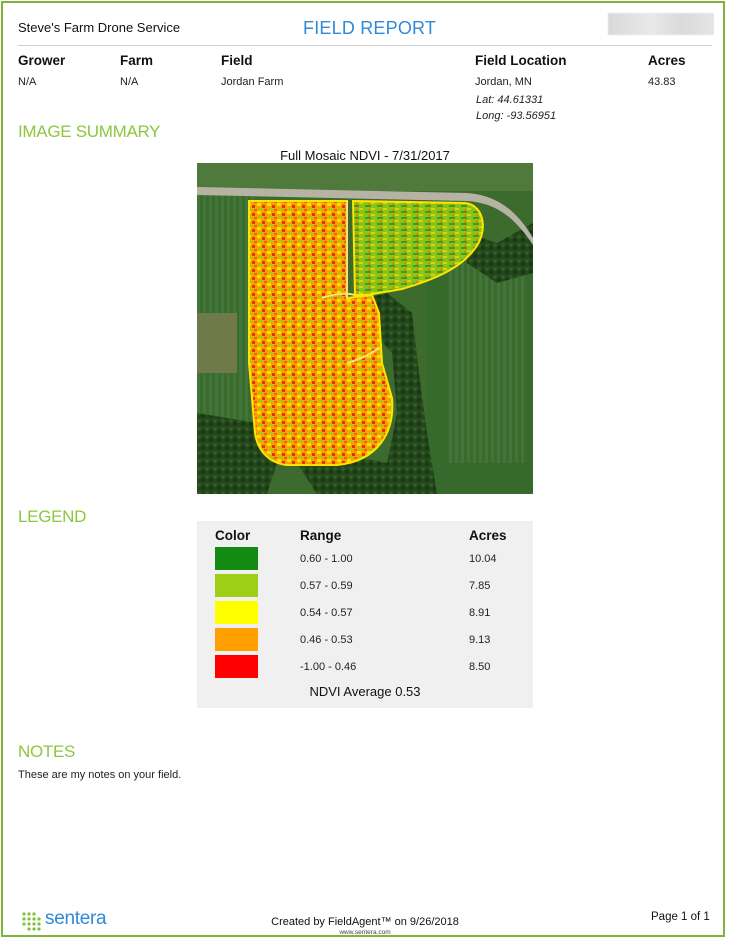 This screenshot has height=941, width=730. Describe the element at coordinates (52, 516) in the screenshot. I see `legend-heading: LEGEND` at that location.